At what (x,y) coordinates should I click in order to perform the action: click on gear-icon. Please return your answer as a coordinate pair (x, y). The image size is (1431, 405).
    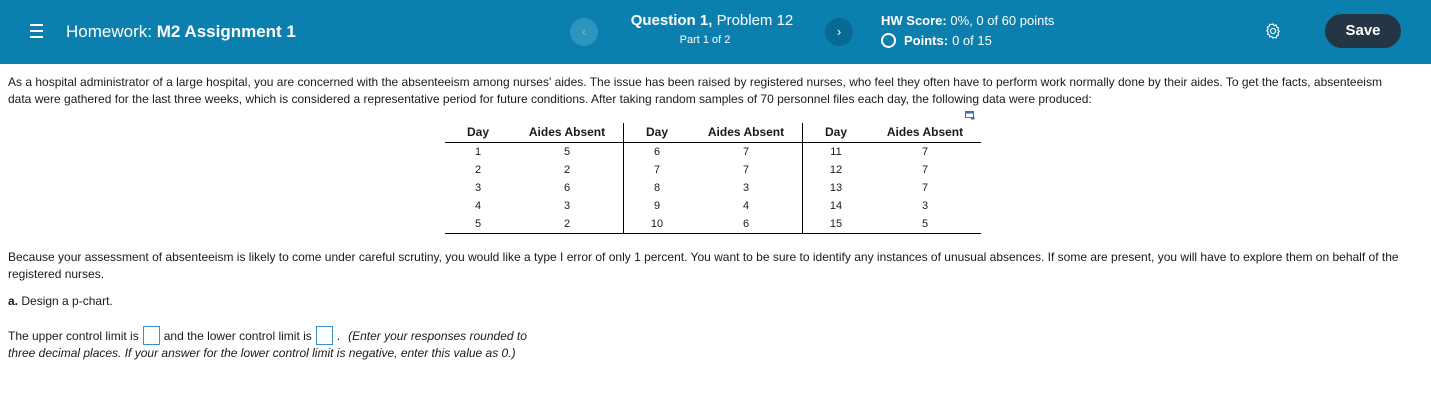
    Looking at the image, I should click on (1273, 31).